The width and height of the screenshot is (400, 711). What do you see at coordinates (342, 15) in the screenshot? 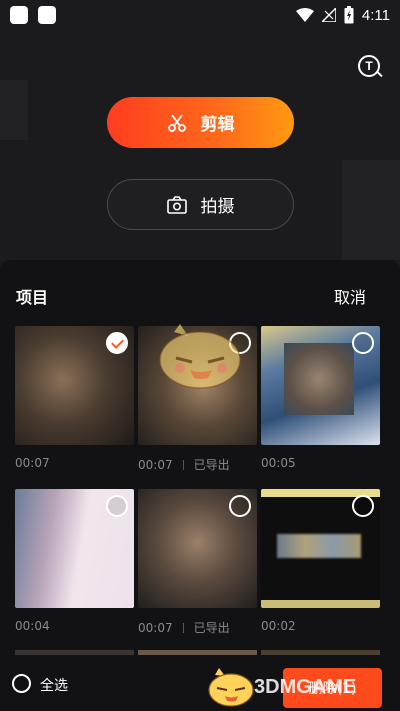
I see `status-bar-right: 4:11` at bounding box center [342, 15].